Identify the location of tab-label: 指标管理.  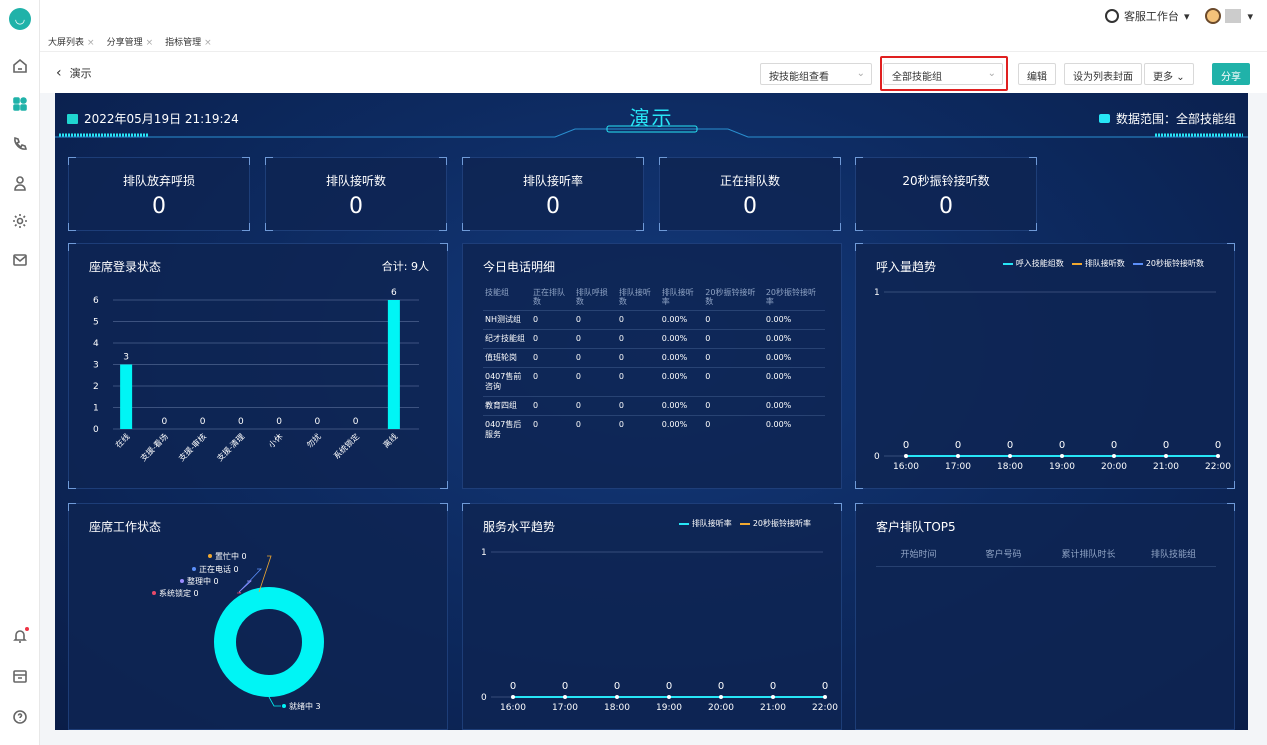
(183, 43).